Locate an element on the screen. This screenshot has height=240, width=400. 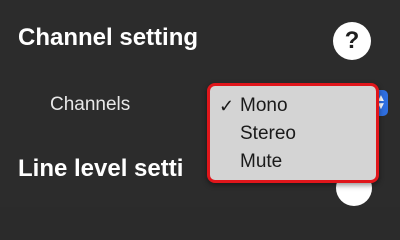
help-button: ? is located at coordinates (352, 41).